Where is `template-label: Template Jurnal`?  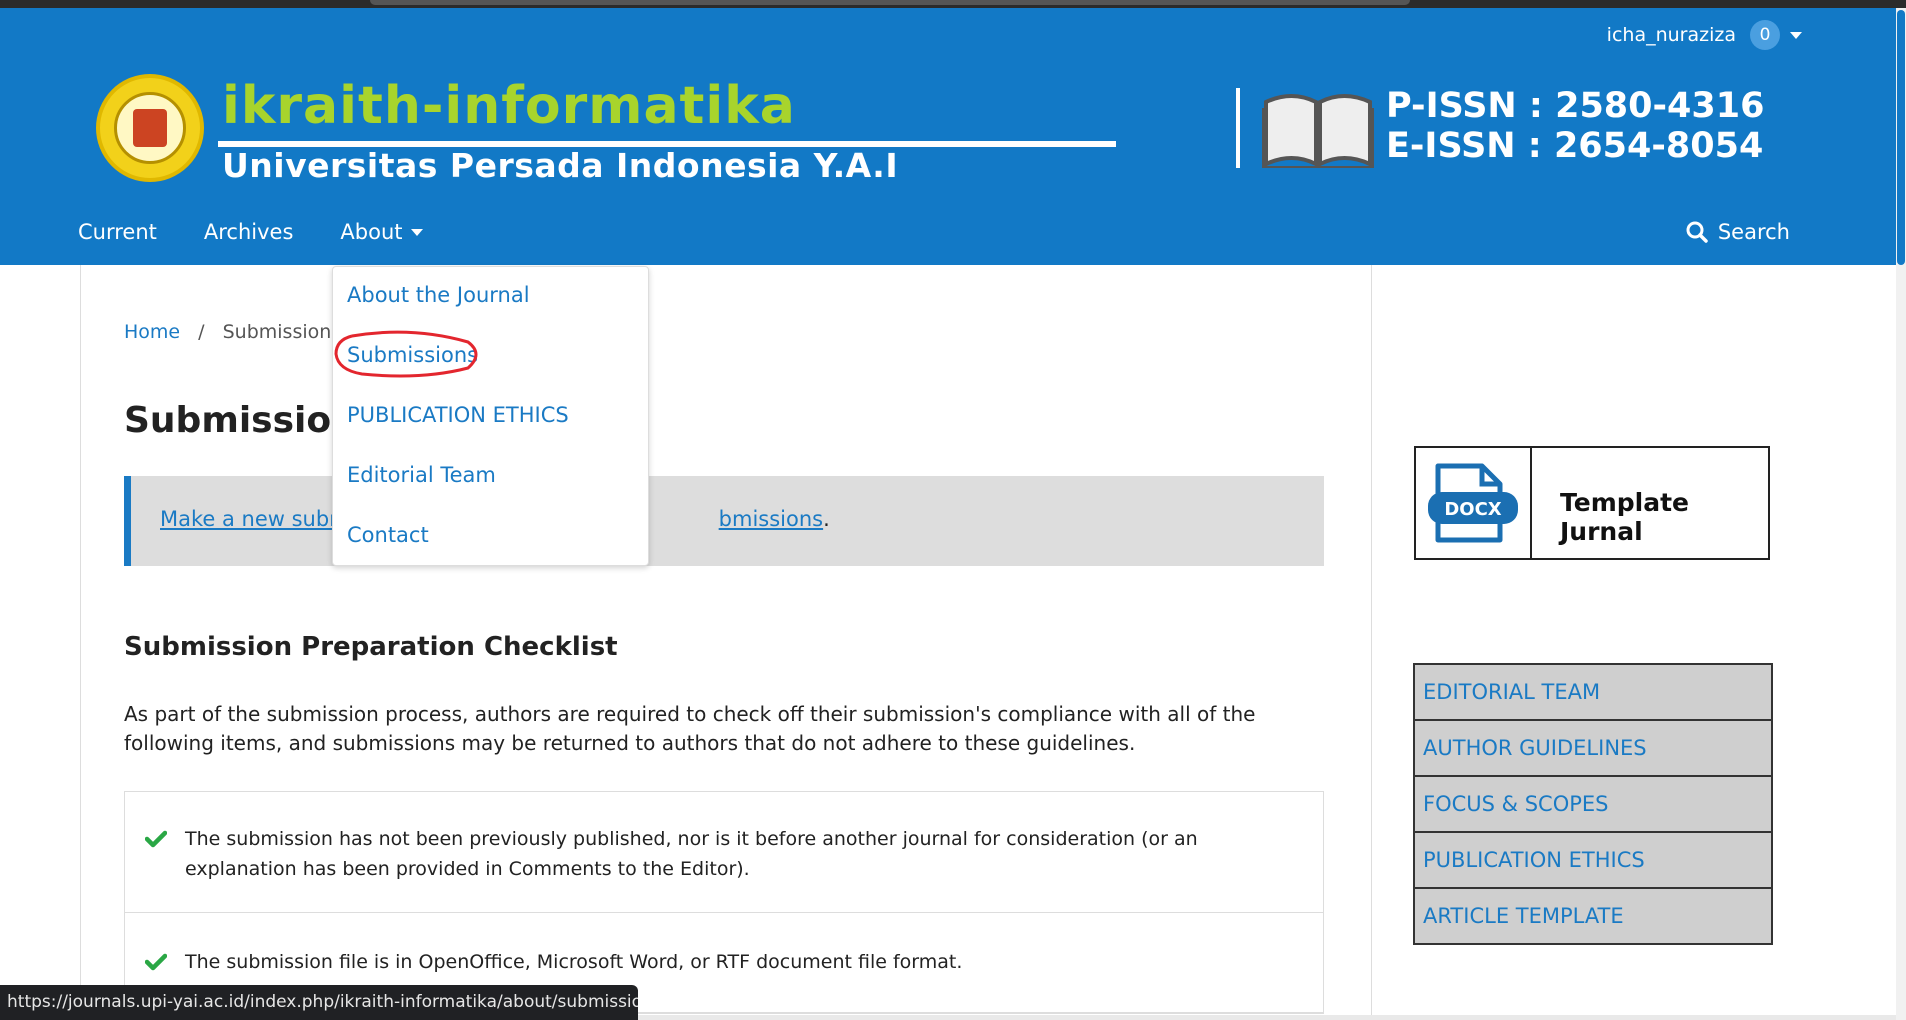
template-label: Template Jurnal is located at coordinates (1624, 517).